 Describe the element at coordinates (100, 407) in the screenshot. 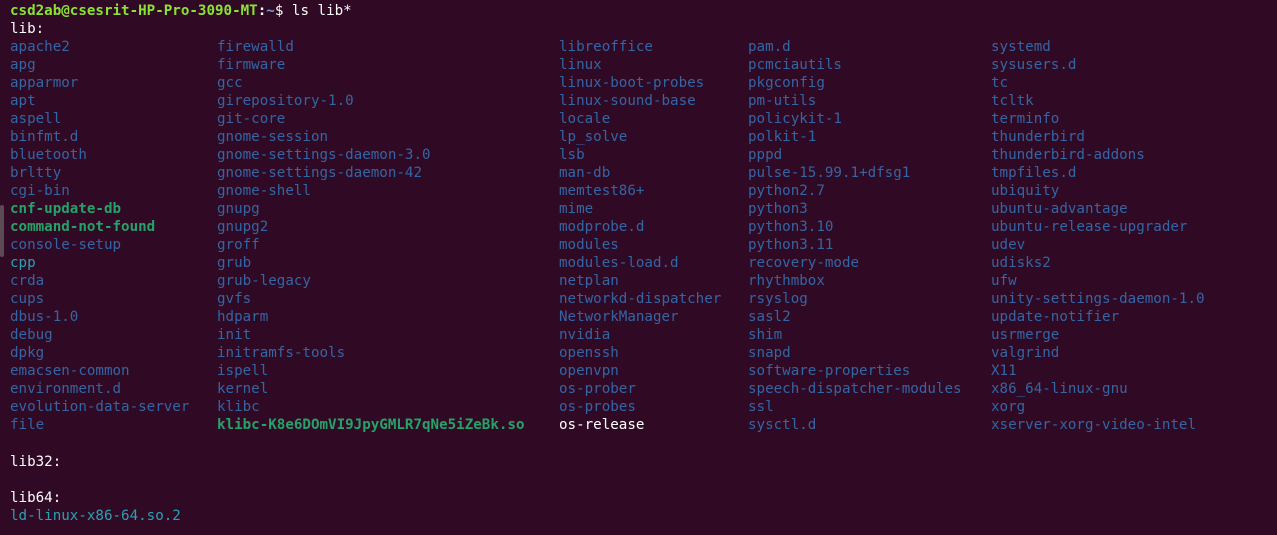

I see `file-entry: evolution-data-server` at that location.